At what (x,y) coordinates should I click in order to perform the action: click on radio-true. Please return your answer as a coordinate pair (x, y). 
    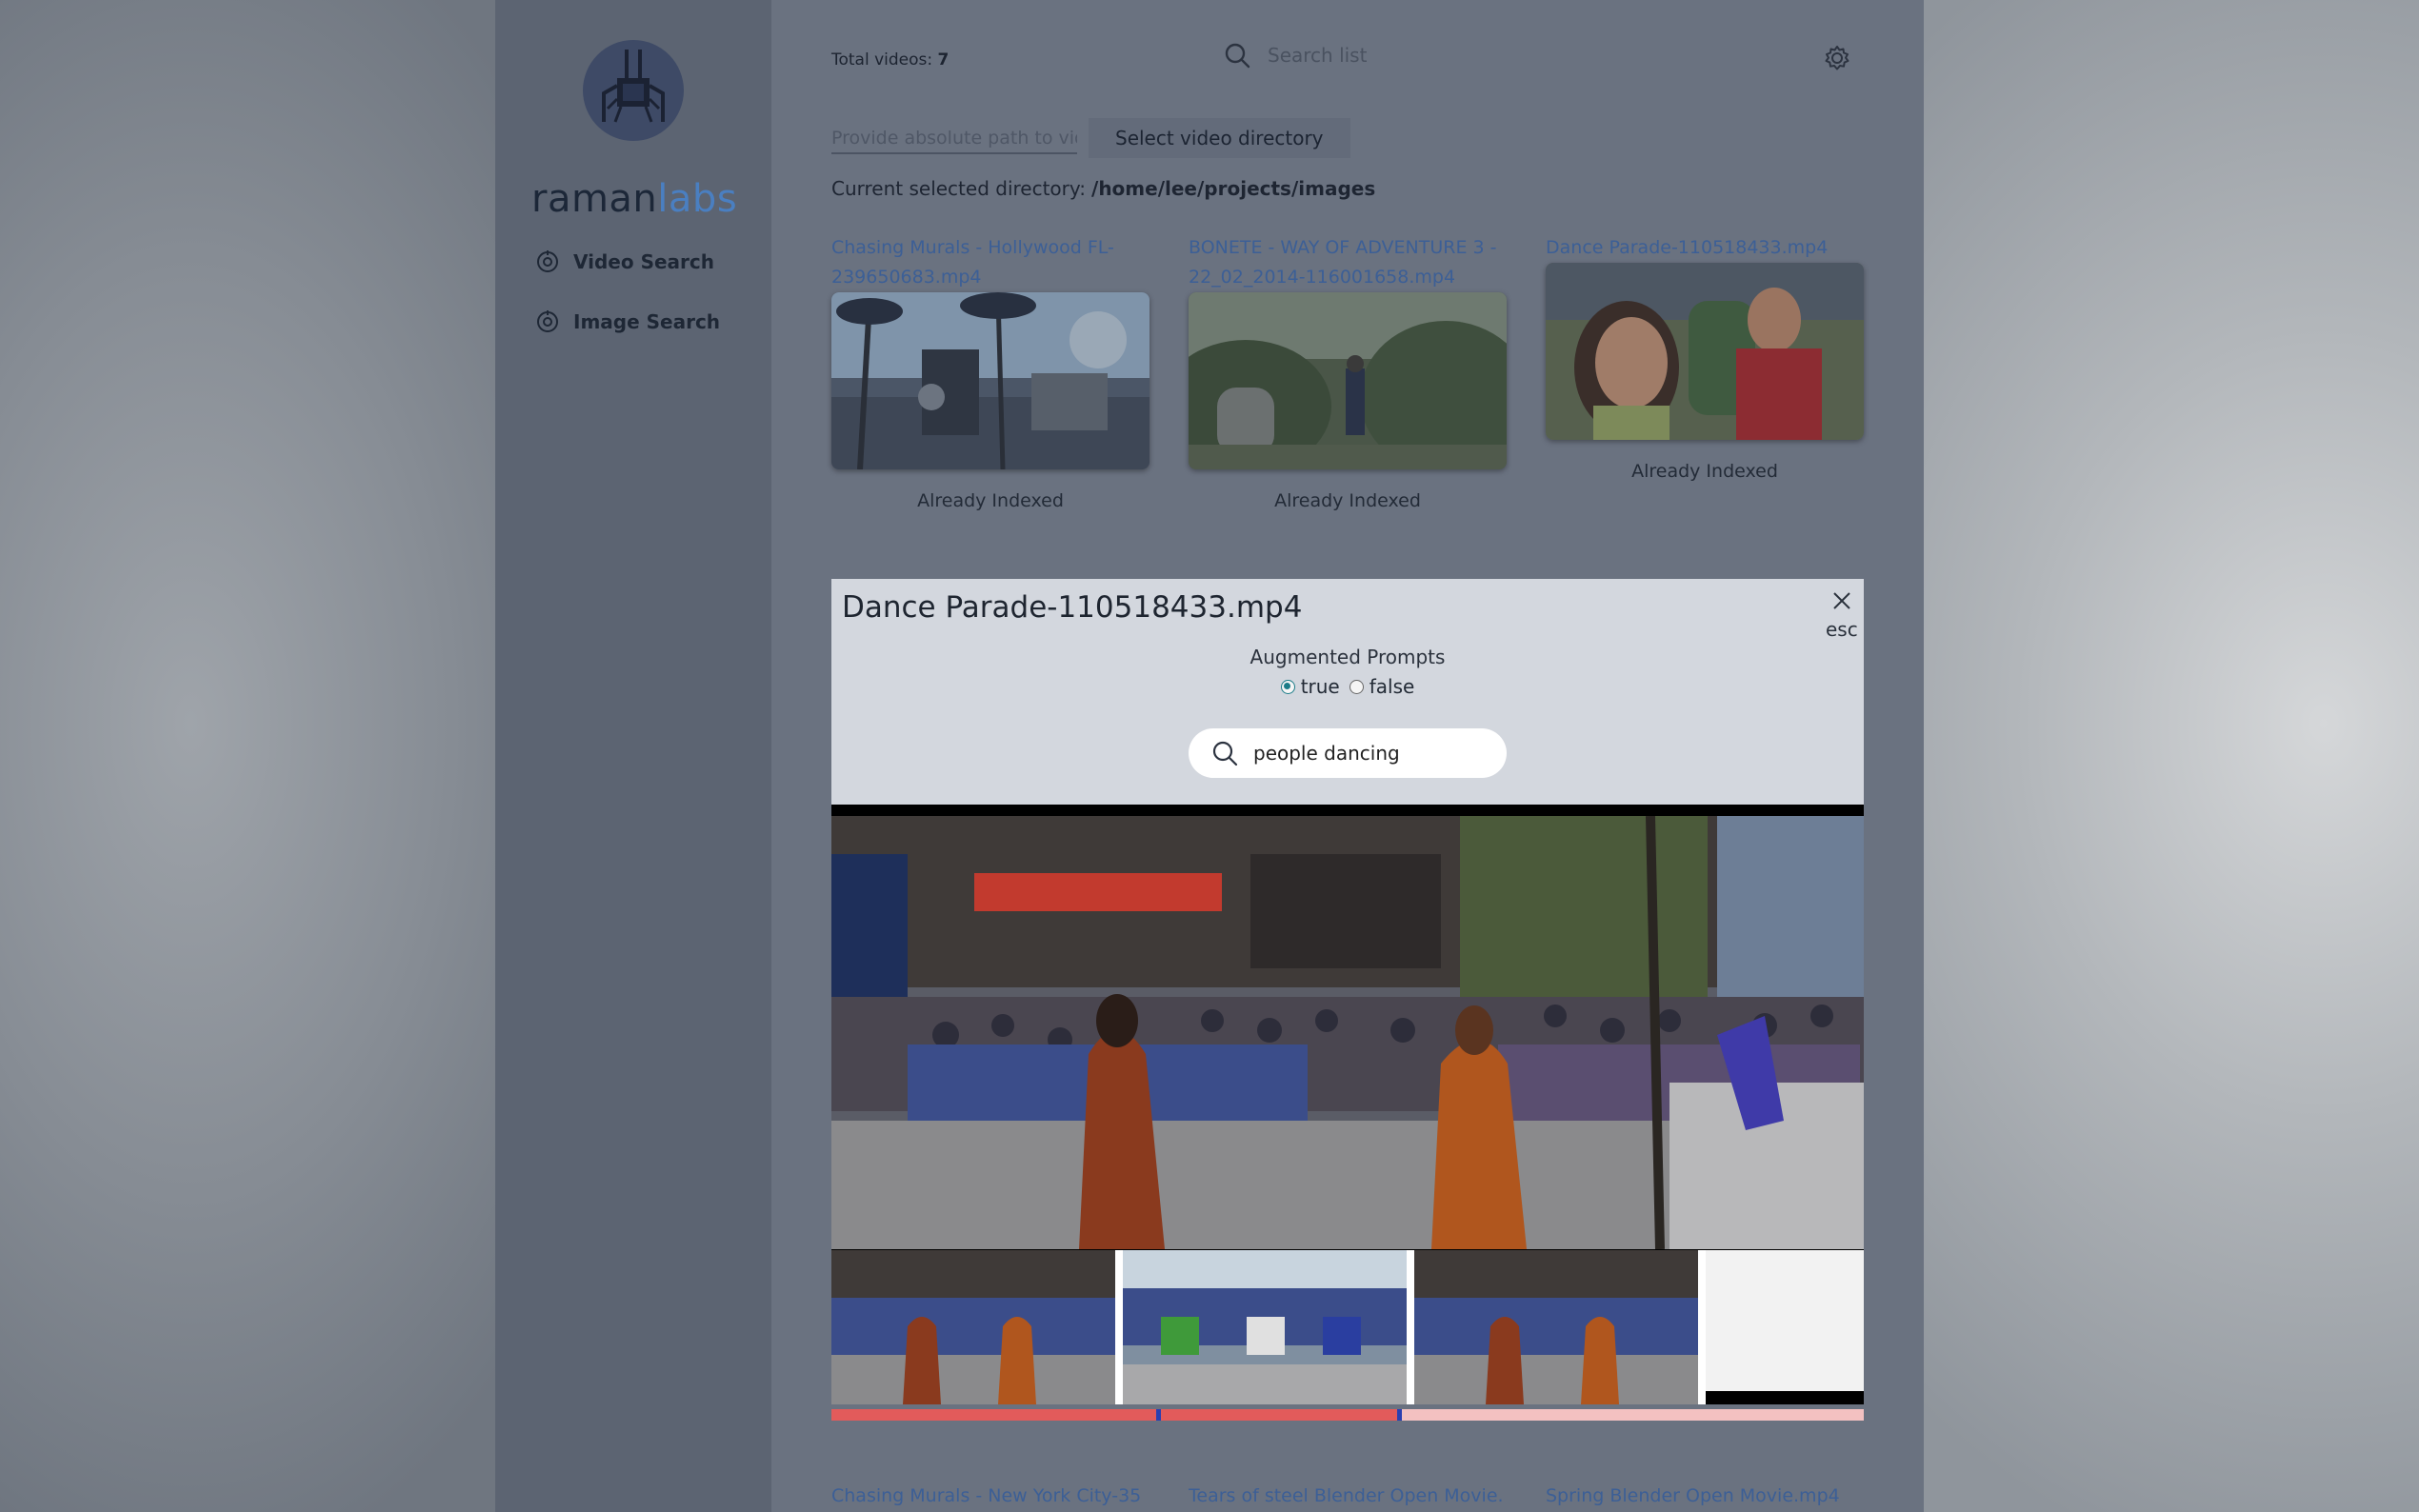
    Looking at the image, I should click on (1287, 686).